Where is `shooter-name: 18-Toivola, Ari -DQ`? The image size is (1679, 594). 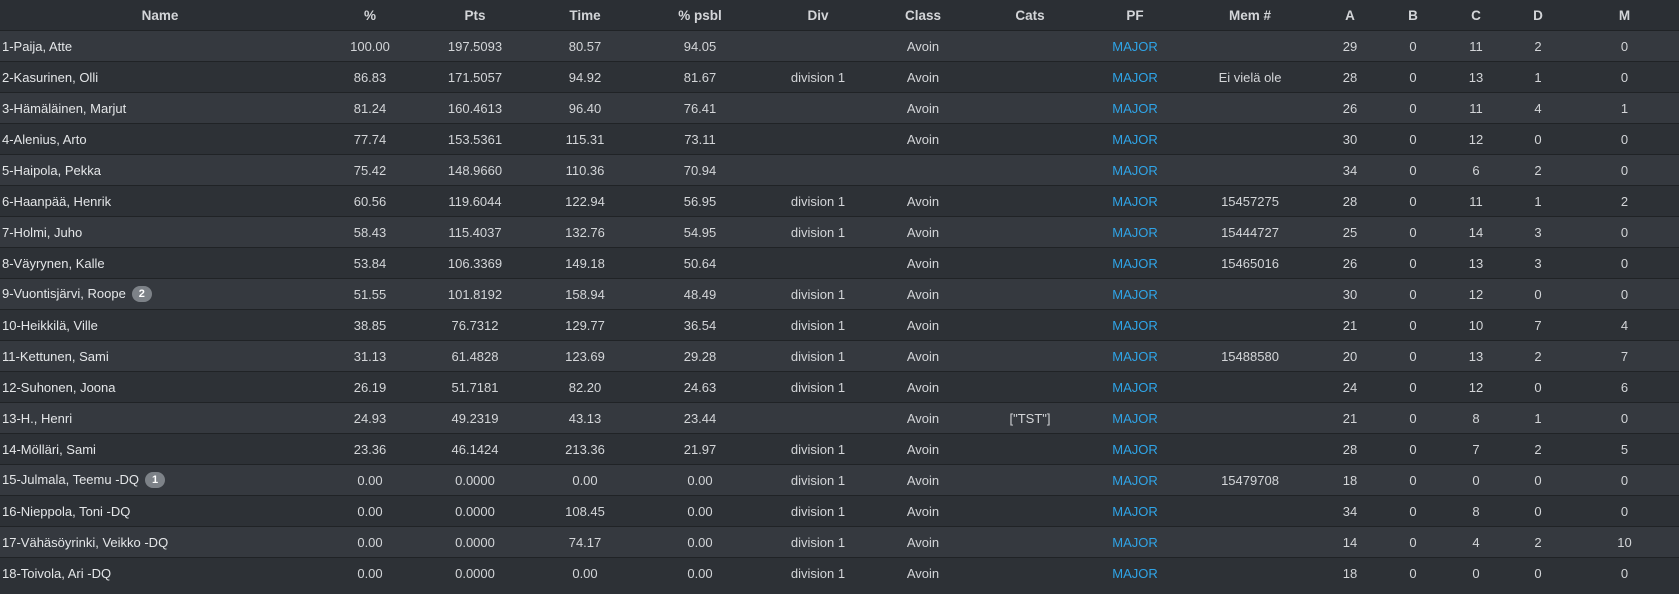 shooter-name: 18-Toivola, Ari -DQ is located at coordinates (56, 573).